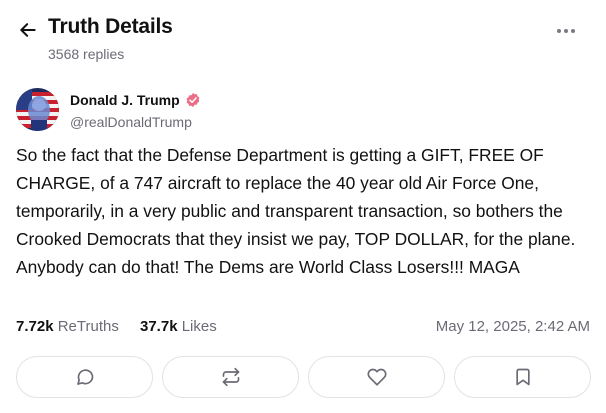 This screenshot has width=606, height=413. Describe the element at coordinates (35, 326) in the screenshot. I see `retruths-count: 7.72k` at that location.